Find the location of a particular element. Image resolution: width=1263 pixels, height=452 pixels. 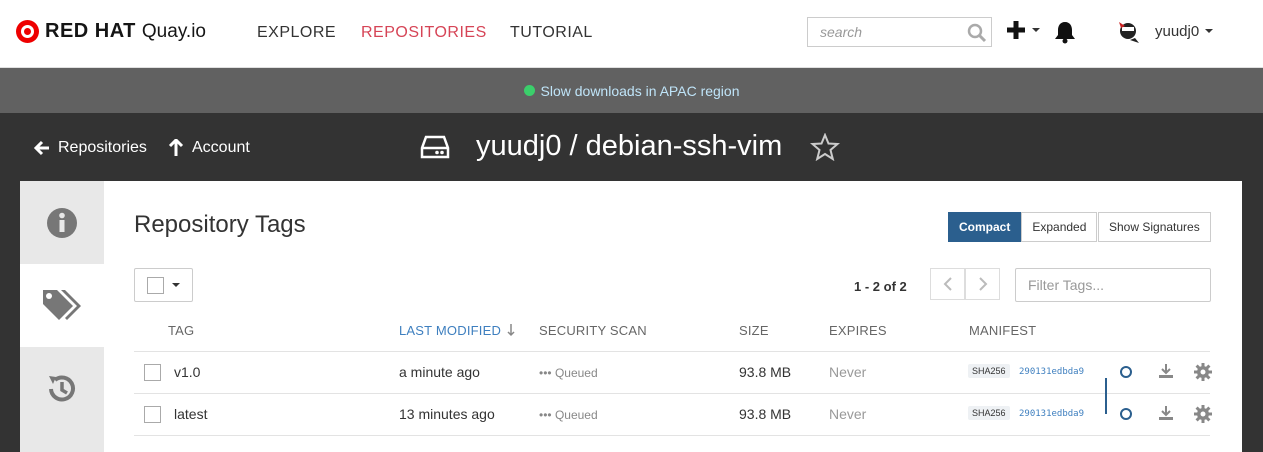

next-page-button is located at coordinates (982, 284).